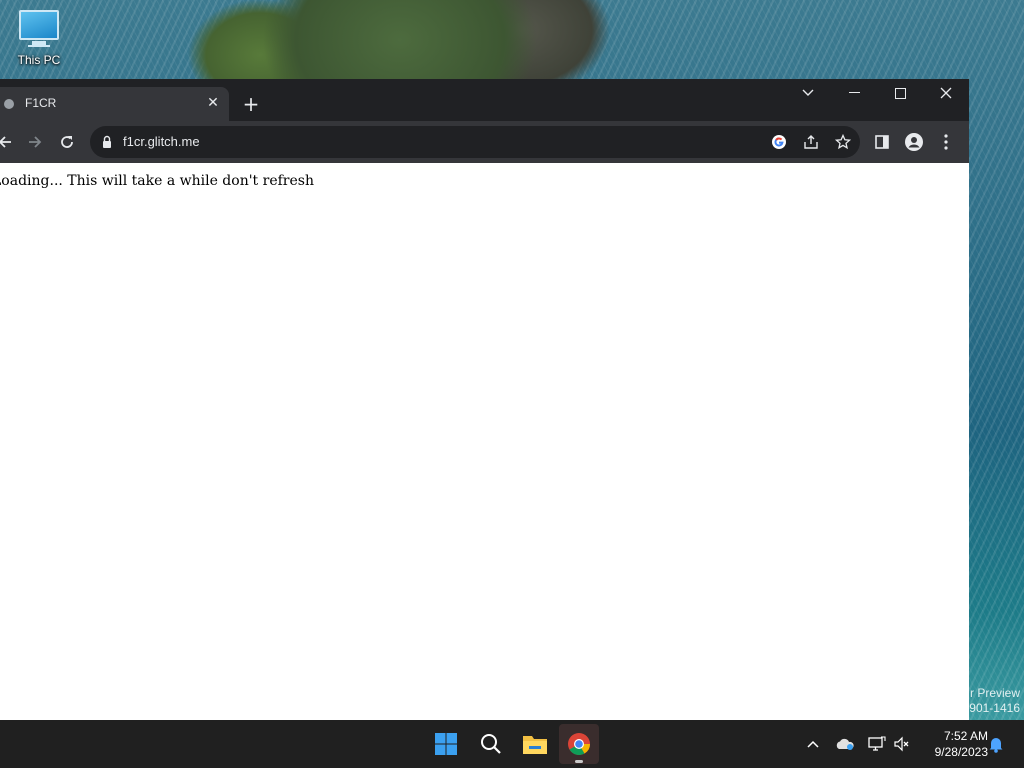 This screenshot has width=1024, height=768. Describe the element at coordinates (902, 744) in the screenshot. I see `volume-muted-icon` at that location.